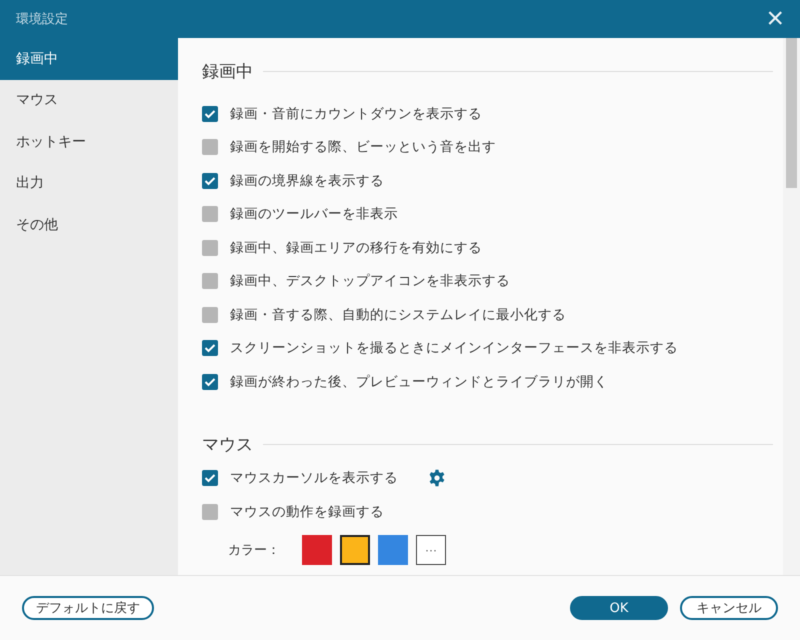  Describe the element at coordinates (227, 445) in the screenshot. I see `section-heading: マウス` at that location.